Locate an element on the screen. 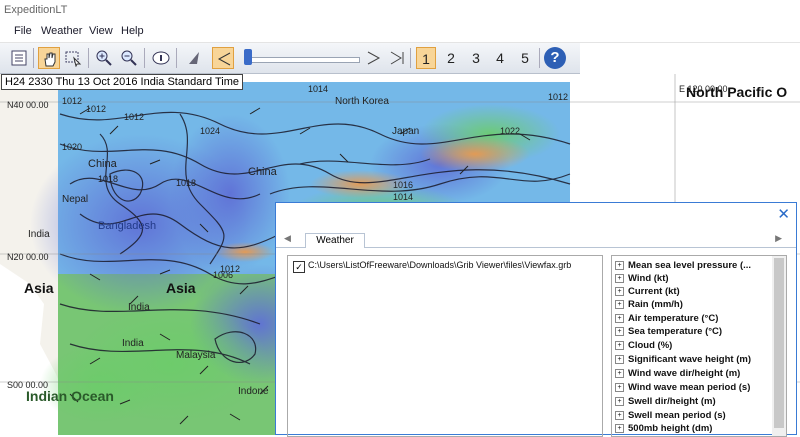 The height and width of the screenshot is (437, 800). frame-1-button: 1 is located at coordinates (426, 58).